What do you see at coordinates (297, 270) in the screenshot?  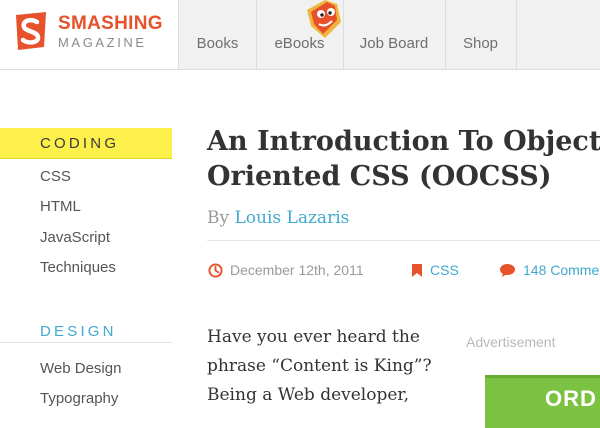 I see `date-text: December 12th, 2011` at bounding box center [297, 270].